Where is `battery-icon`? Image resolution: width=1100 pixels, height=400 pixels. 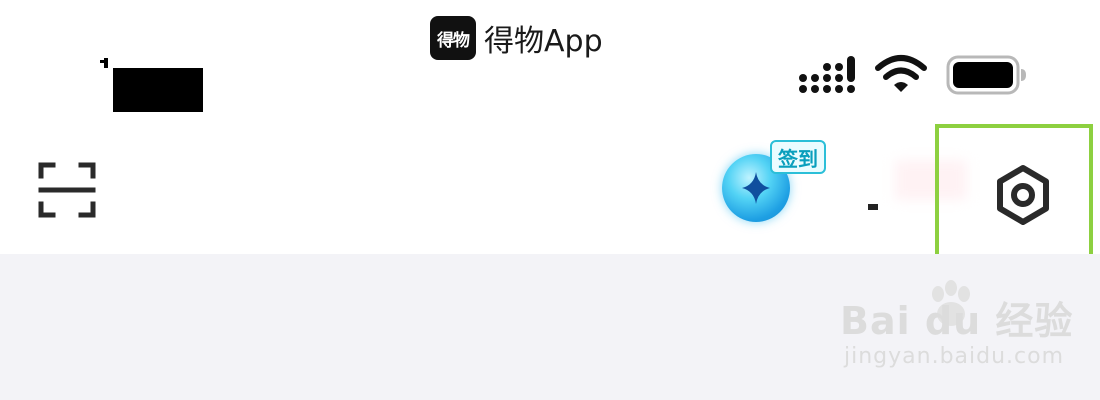
battery-icon is located at coordinates (986, 75).